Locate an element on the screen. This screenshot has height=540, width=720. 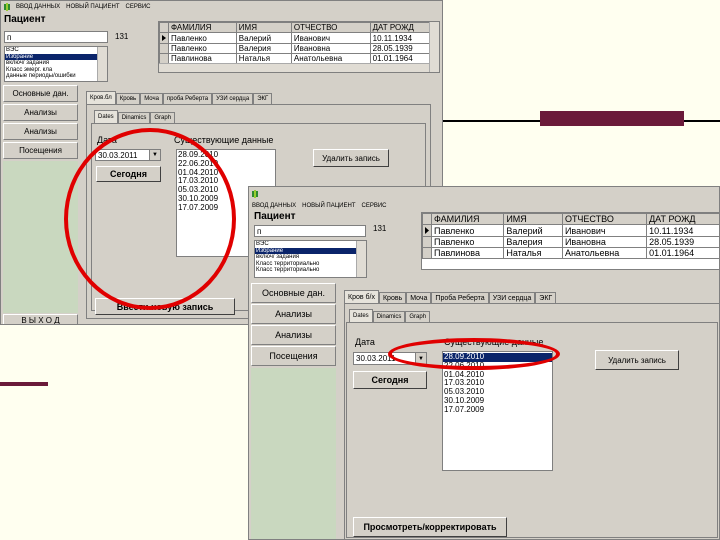
row-pointer-icon is located at coordinates (427, 230).